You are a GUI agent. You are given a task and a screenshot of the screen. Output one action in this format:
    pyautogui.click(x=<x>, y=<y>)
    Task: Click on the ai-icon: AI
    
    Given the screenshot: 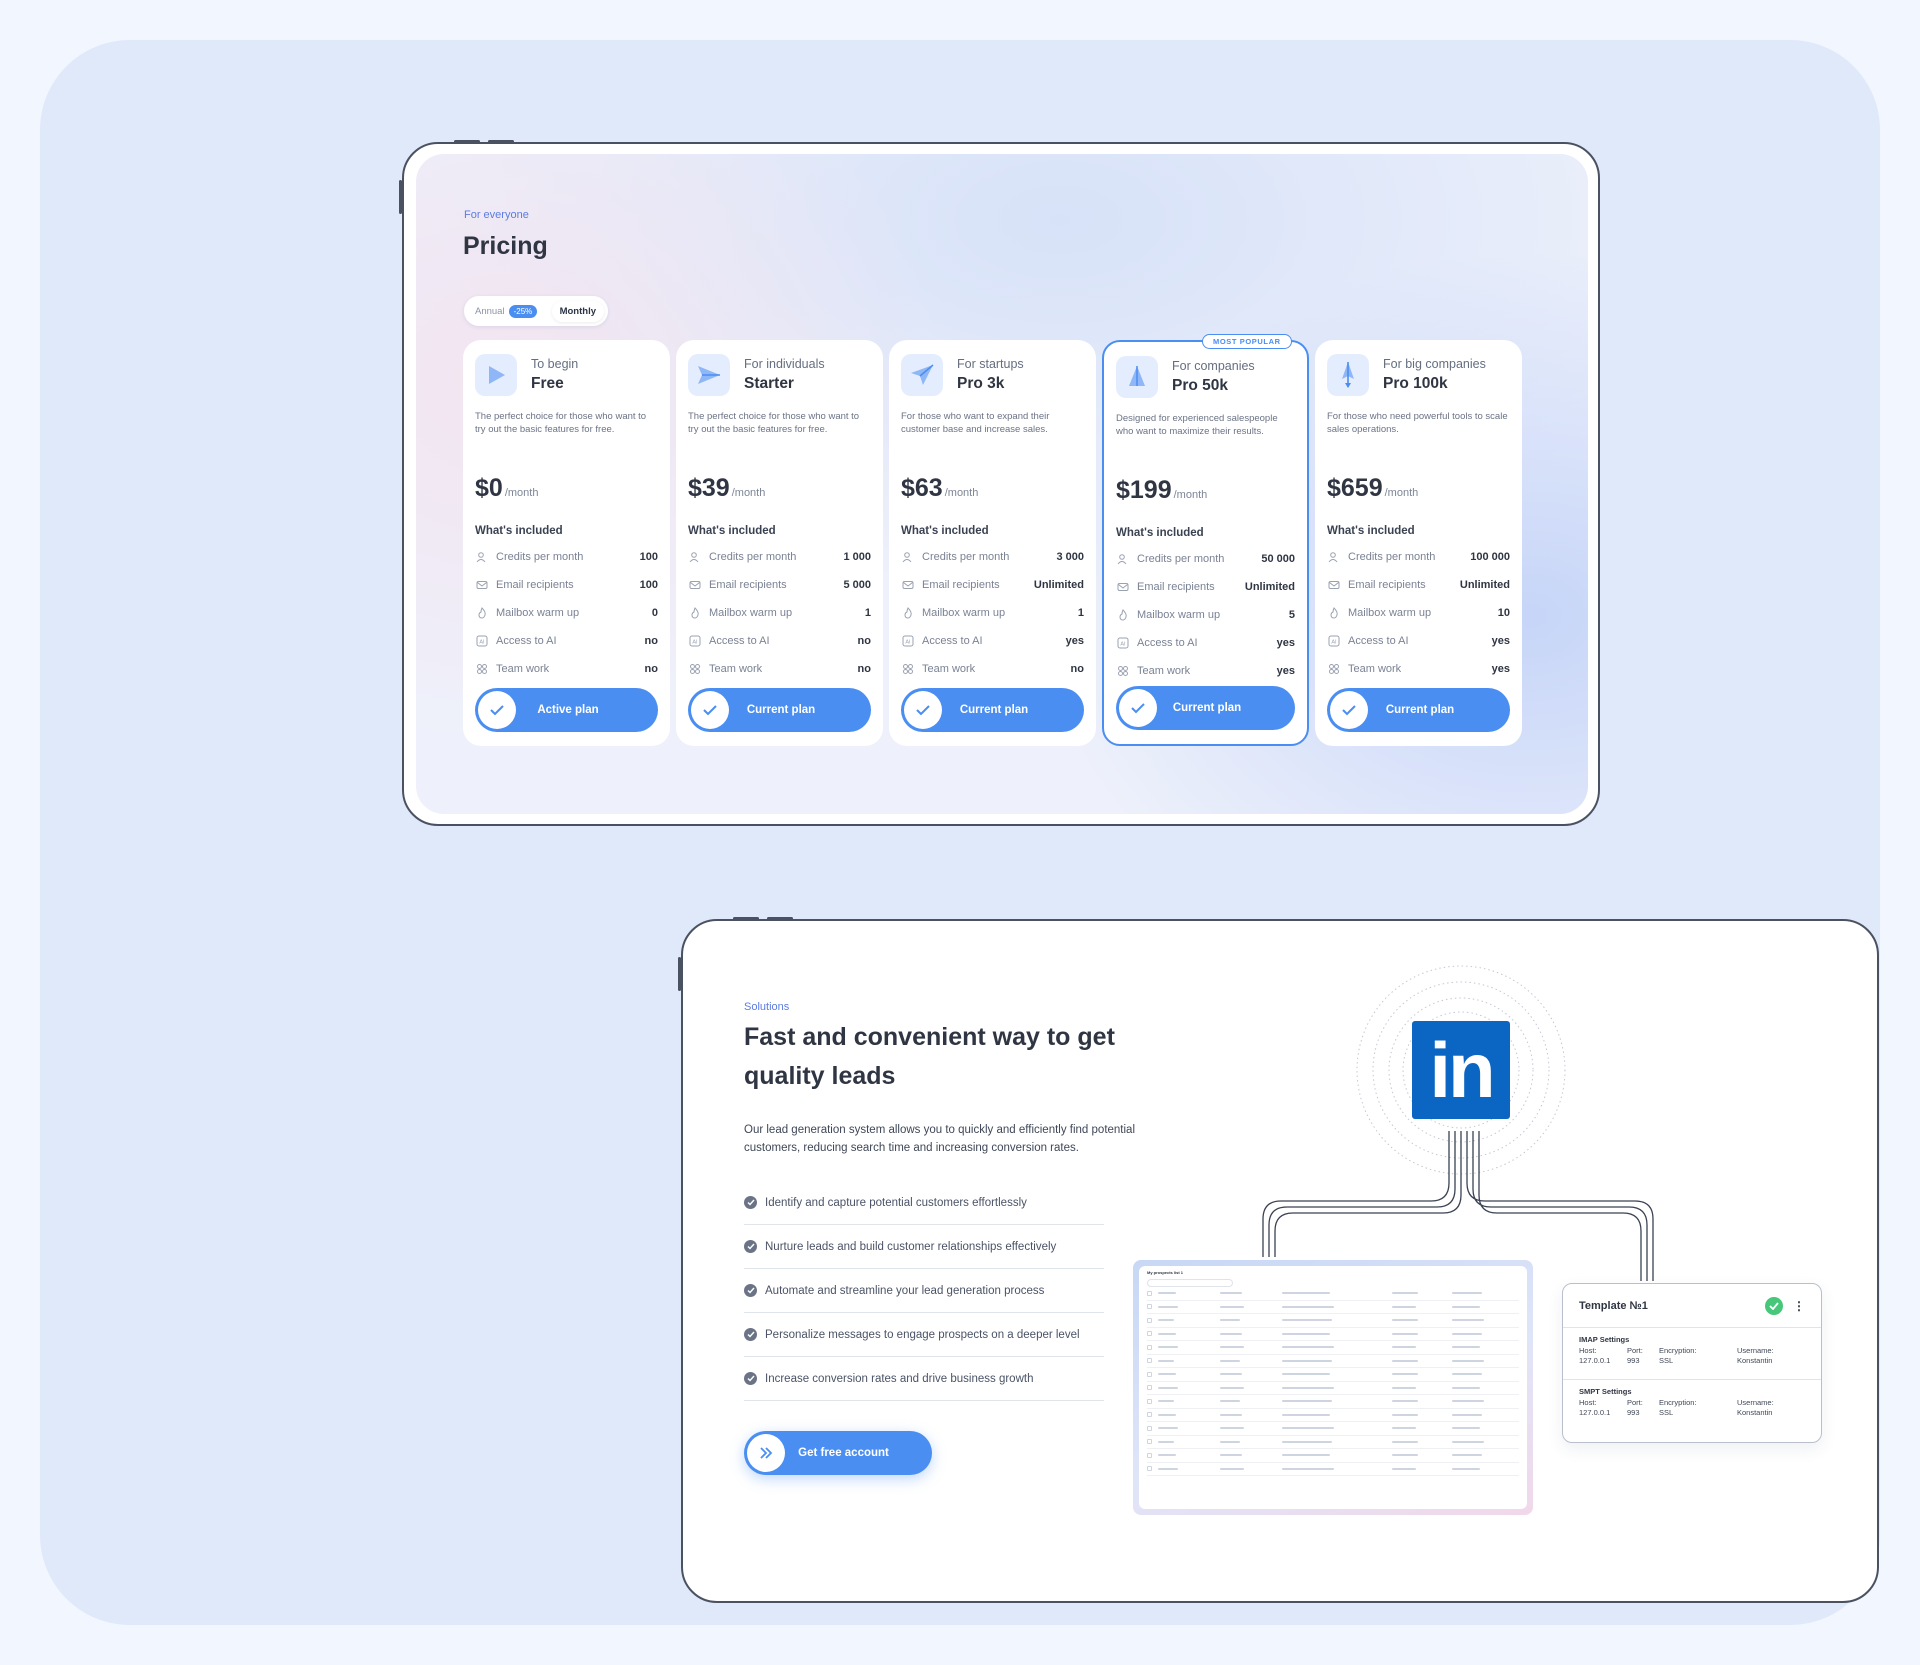 What is the action you would take?
    pyautogui.click(x=1334, y=641)
    